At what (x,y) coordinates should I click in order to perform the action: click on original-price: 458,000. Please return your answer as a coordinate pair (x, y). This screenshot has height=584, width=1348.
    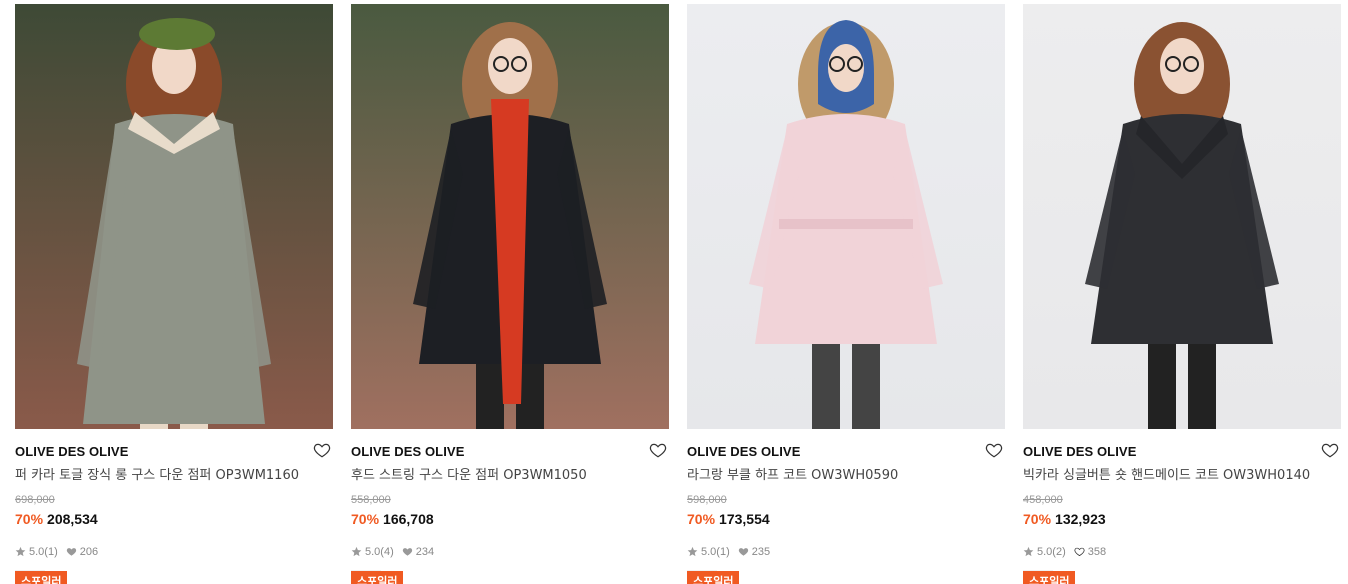
    Looking at the image, I should click on (1043, 500).